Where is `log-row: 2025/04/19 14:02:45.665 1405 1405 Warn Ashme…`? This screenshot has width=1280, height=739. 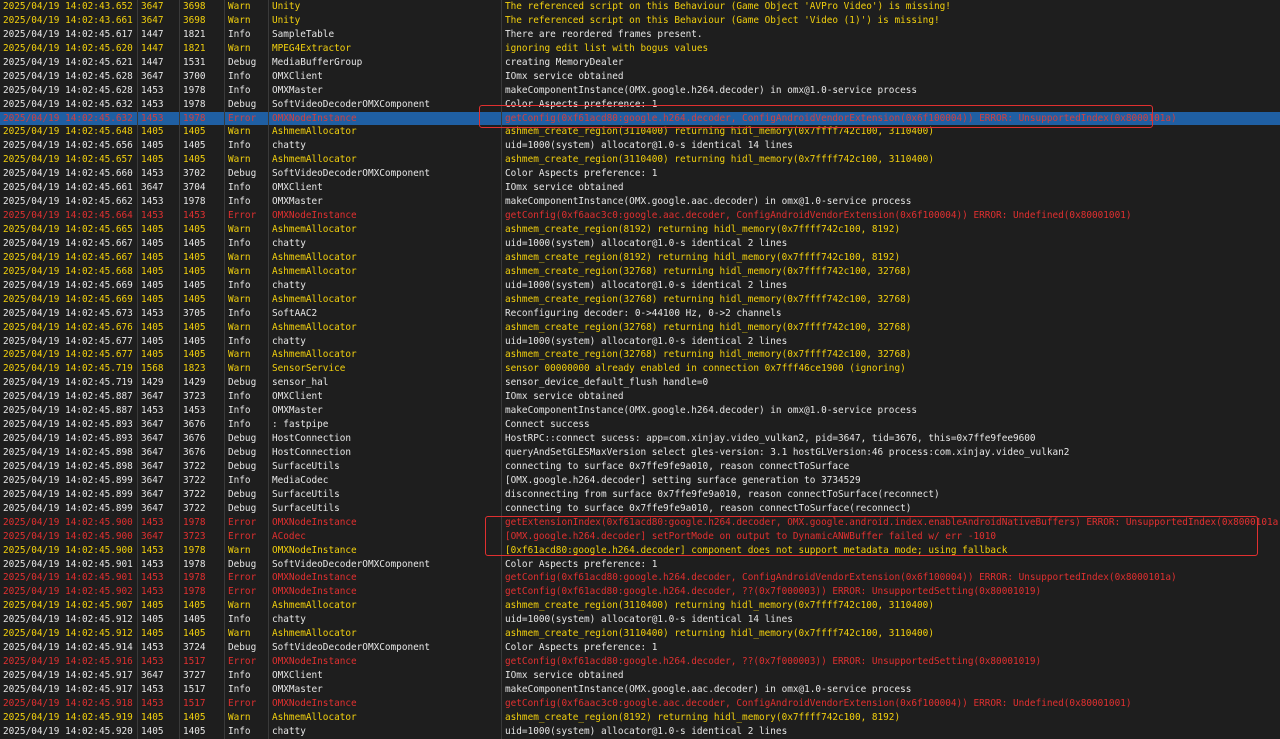 log-row: 2025/04/19 14:02:45.665 1405 1405 Warn Ashme… is located at coordinates (640, 230).